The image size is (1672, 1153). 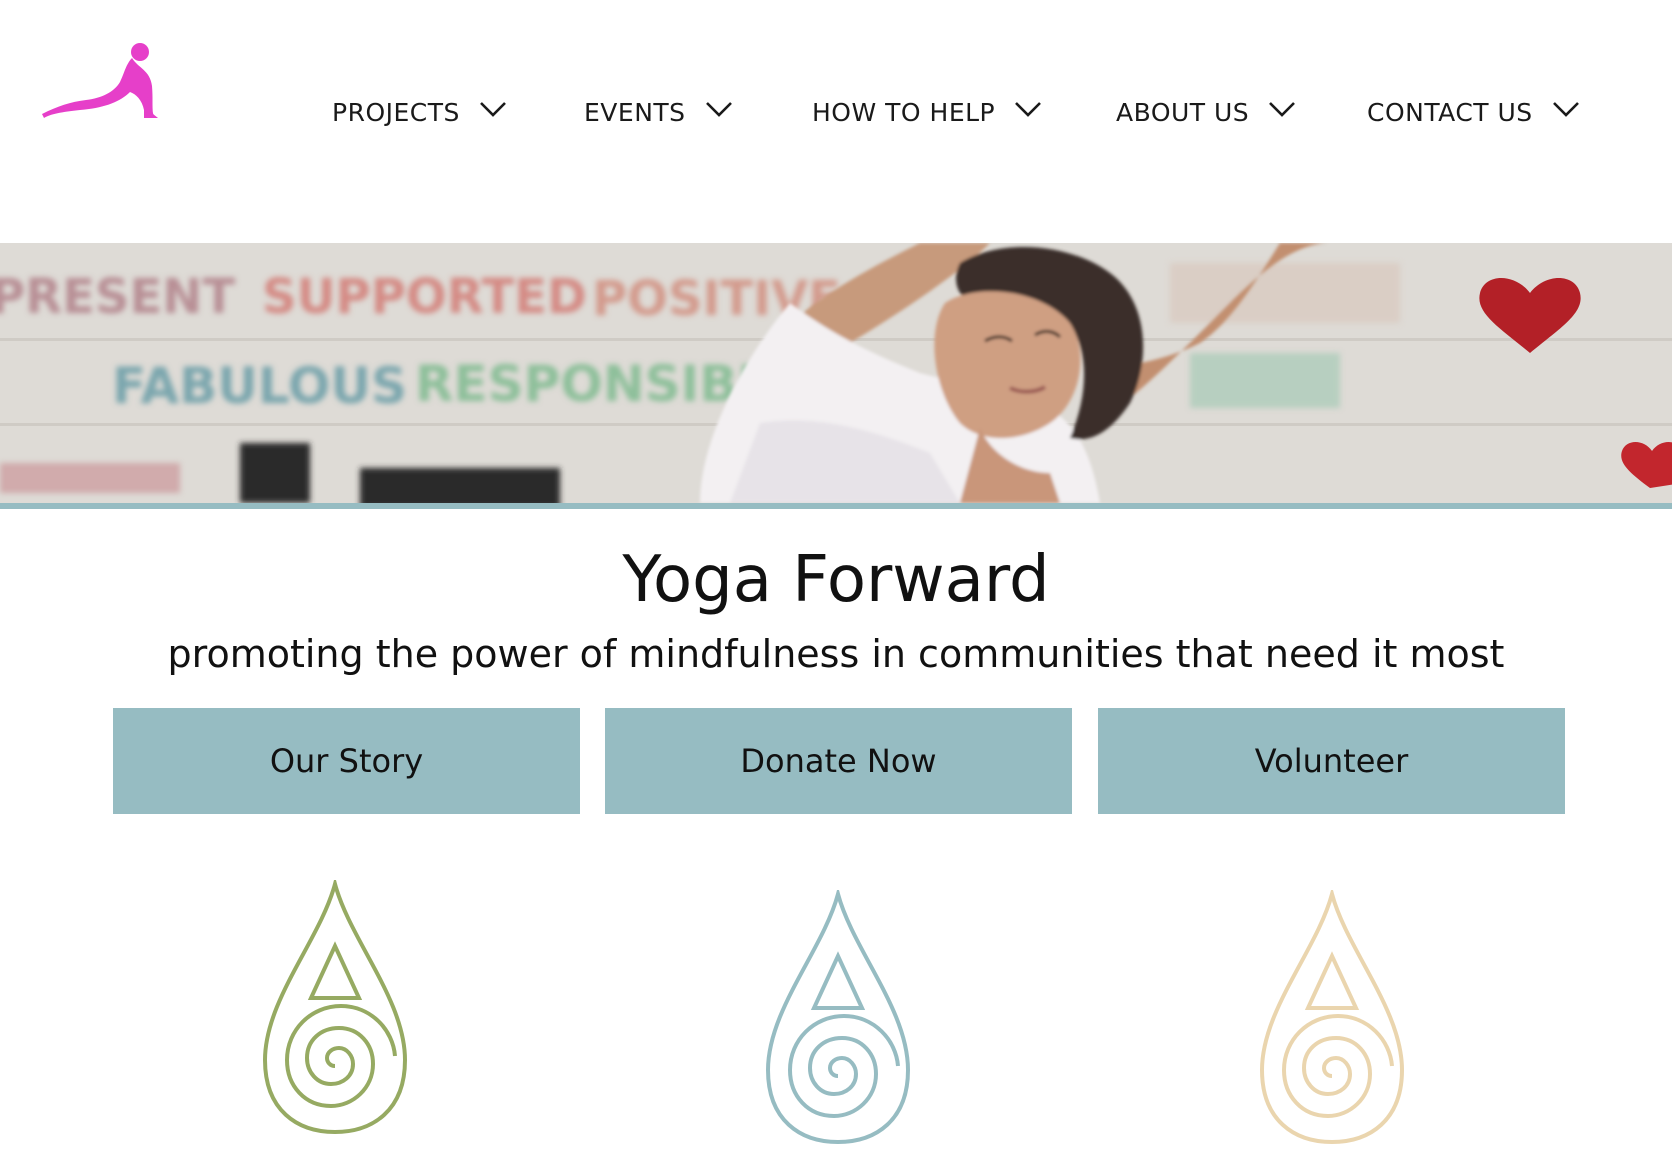 What do you see at coordinates (904, 112) in the screenshot?
I see `nav-label: HOW TO HELP` at bounding box center [904, 112].